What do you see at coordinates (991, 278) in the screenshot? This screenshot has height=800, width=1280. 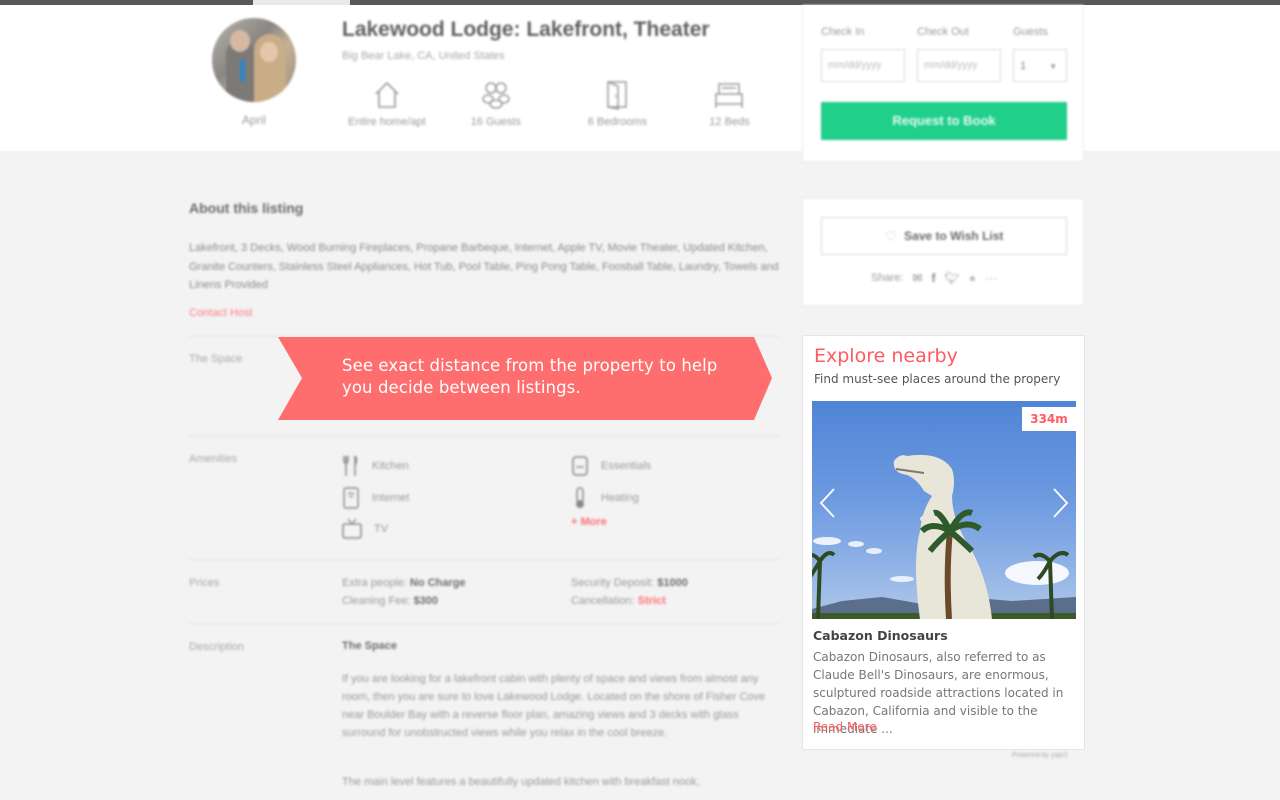 I see `more-icon: ···` at bounding box center [991, 278].